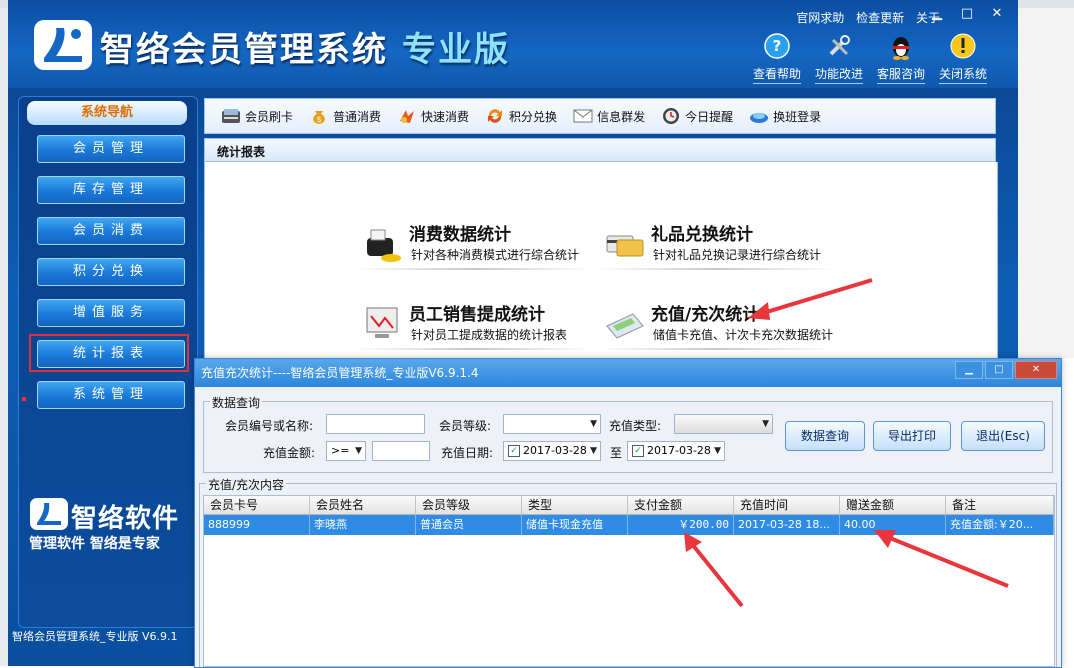 This screenshot has width=1074, height=668. I want to click on nav-header: 系统导航, so click(107, 113).